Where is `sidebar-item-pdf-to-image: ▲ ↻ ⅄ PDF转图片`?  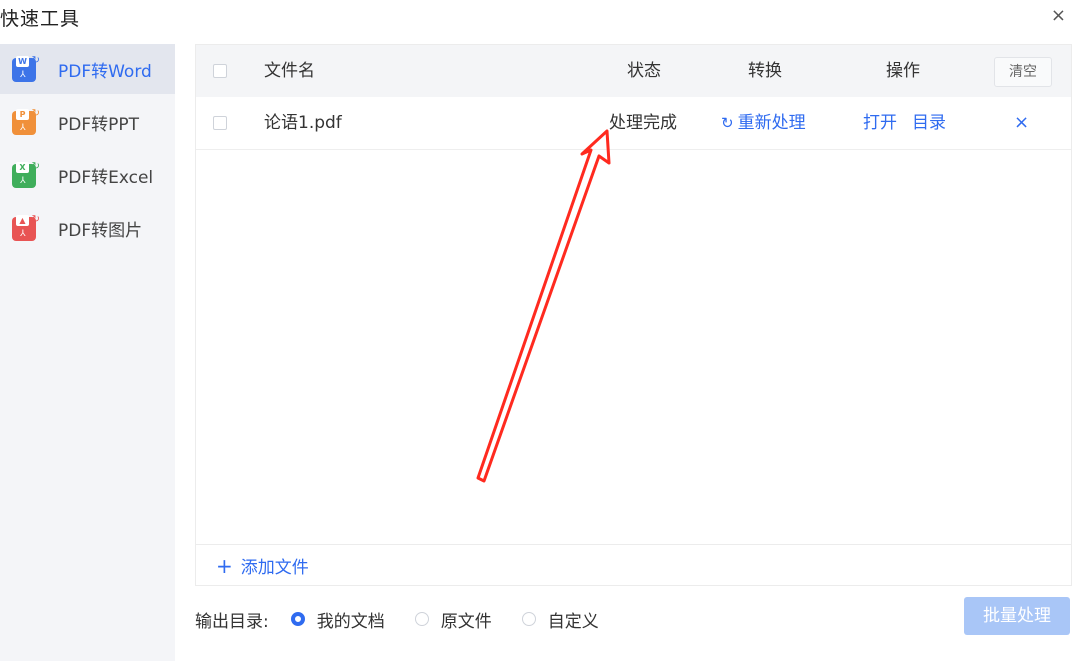 sidebar-item-pdf-to-image: ▲ ↻ ⅄ PDF转图片 is located at coordinates (87, 228).